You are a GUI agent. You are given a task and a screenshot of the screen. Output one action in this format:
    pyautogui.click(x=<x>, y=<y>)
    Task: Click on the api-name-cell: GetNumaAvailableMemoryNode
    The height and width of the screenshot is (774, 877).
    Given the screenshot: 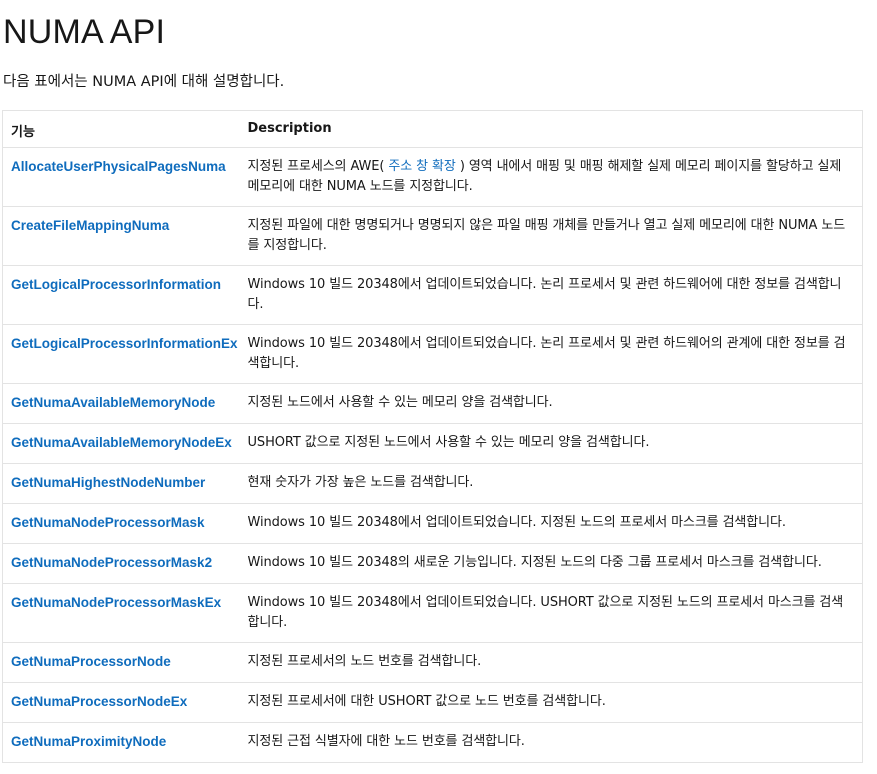 What is the action you would take?
    pyautogui.click(x=121, y=403)
    